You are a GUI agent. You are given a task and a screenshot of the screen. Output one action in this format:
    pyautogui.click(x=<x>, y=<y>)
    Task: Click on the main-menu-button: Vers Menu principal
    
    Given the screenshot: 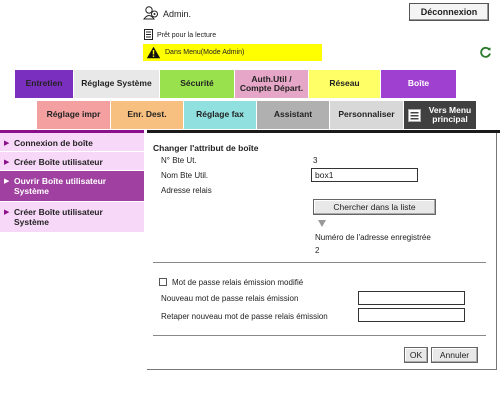 What is the action you would take?
    pyautogui.click(x=439, y=115)
    